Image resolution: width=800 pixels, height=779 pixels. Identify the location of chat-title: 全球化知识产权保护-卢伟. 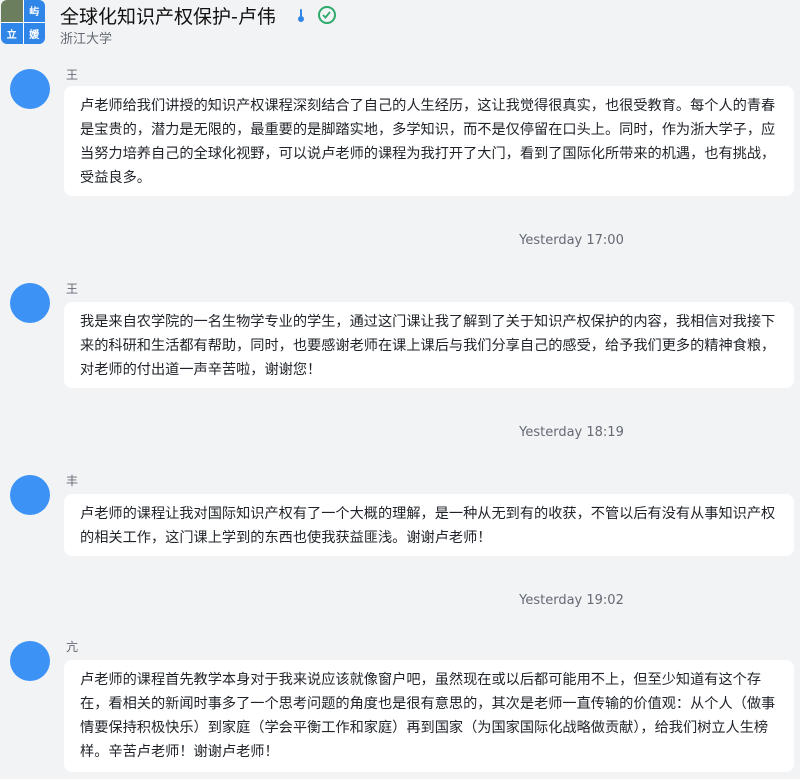
(168, 15).